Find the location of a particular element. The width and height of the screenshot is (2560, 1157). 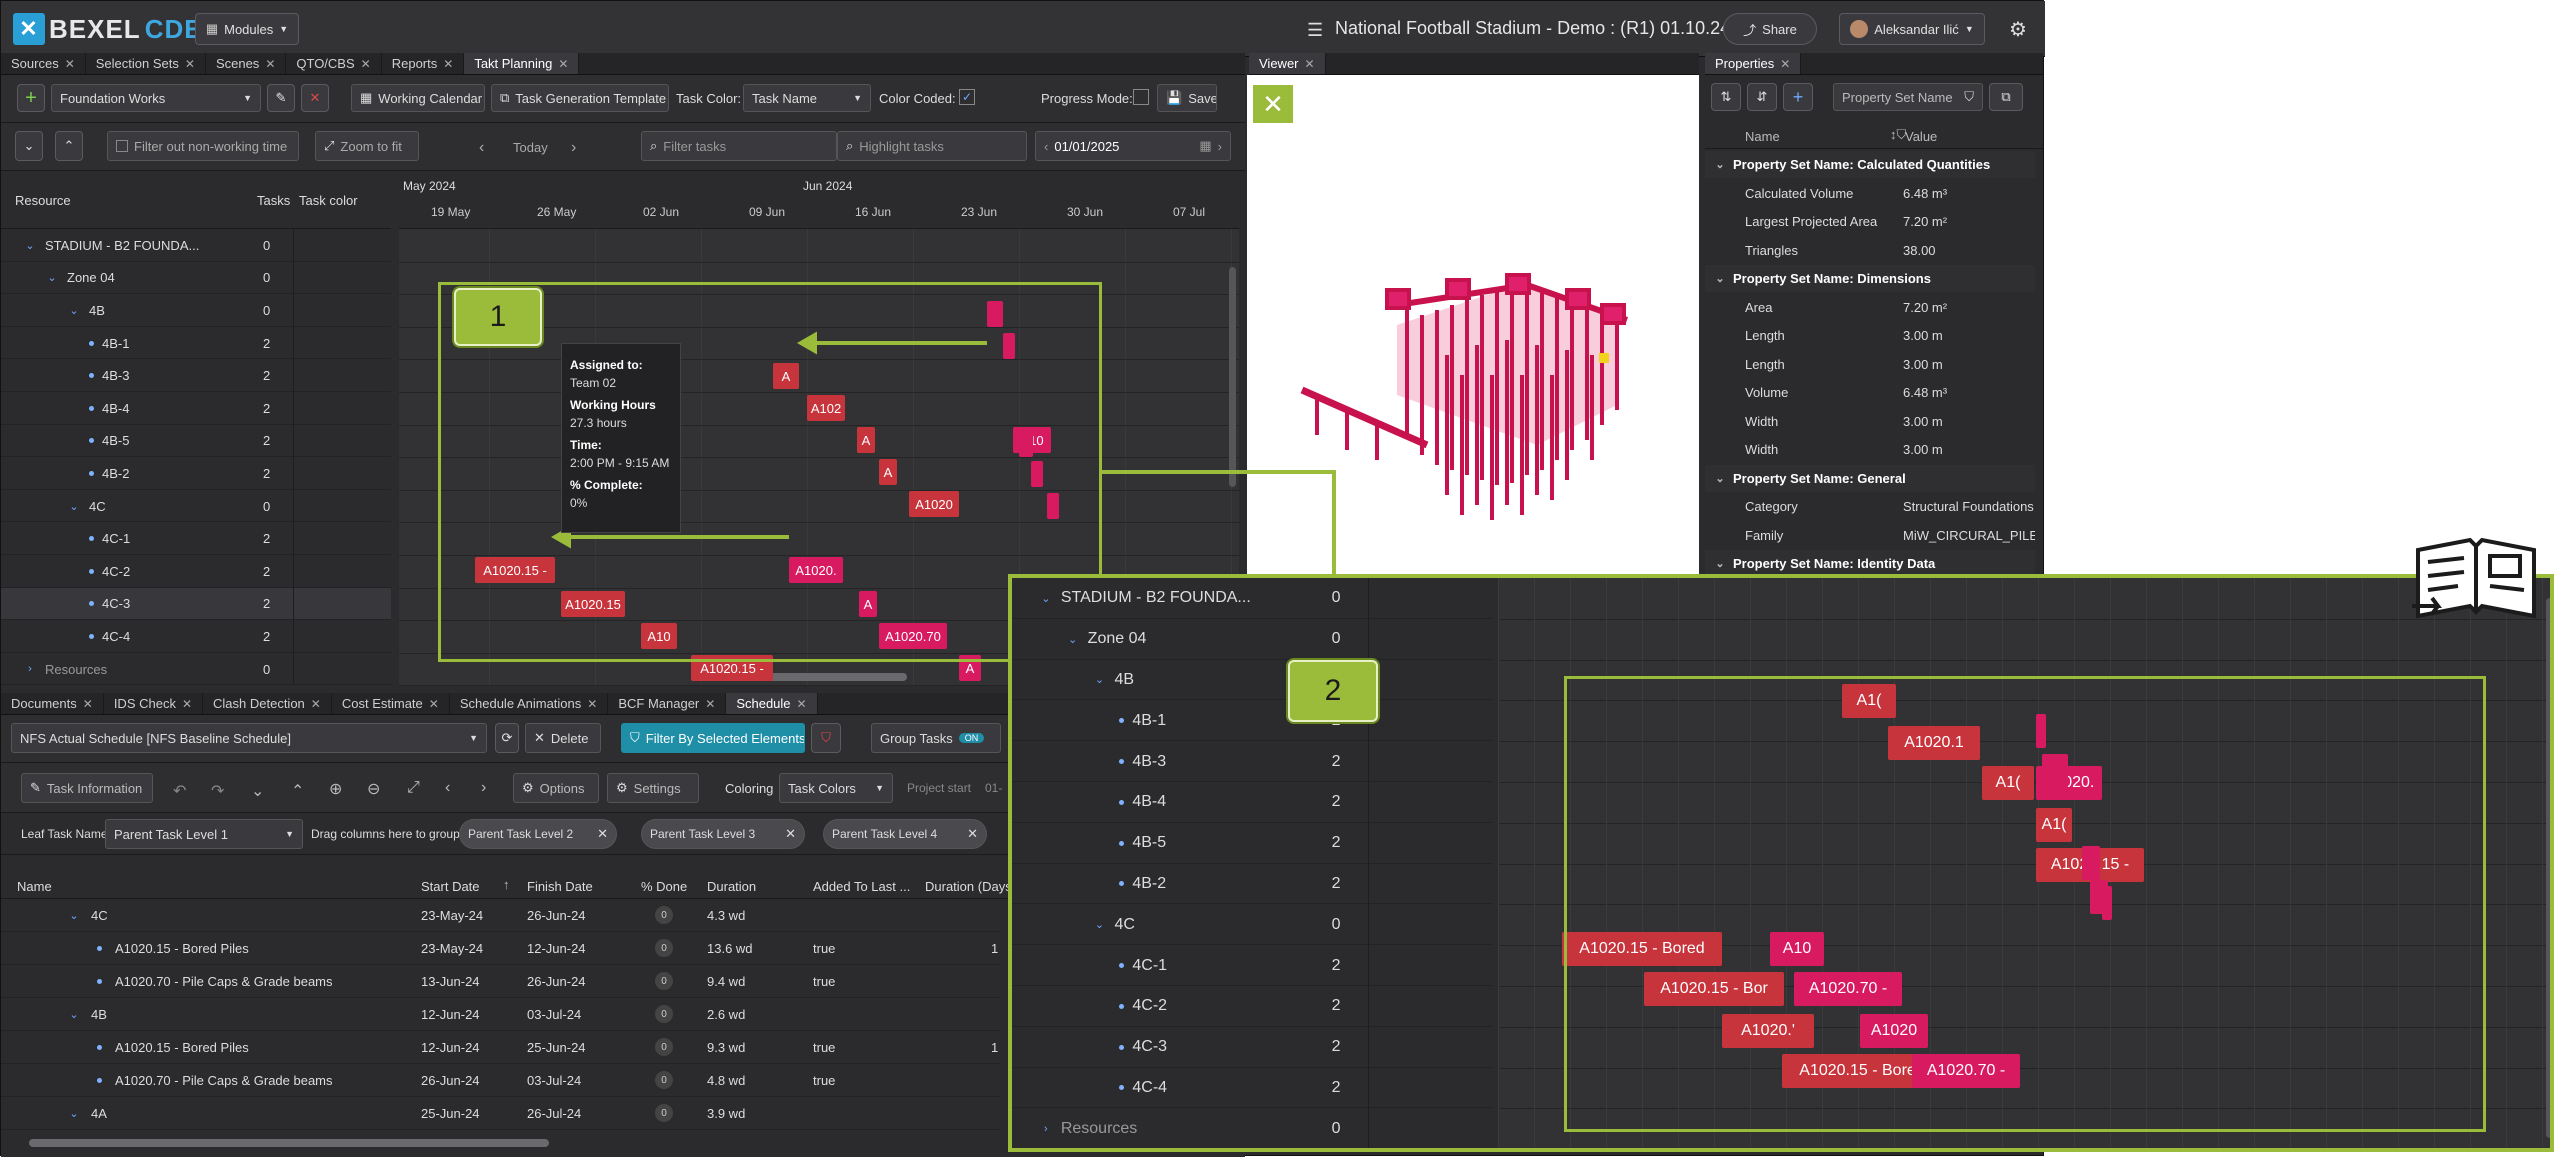

resource-row: 4C-1 2 is located at coordinates (1252, 965).